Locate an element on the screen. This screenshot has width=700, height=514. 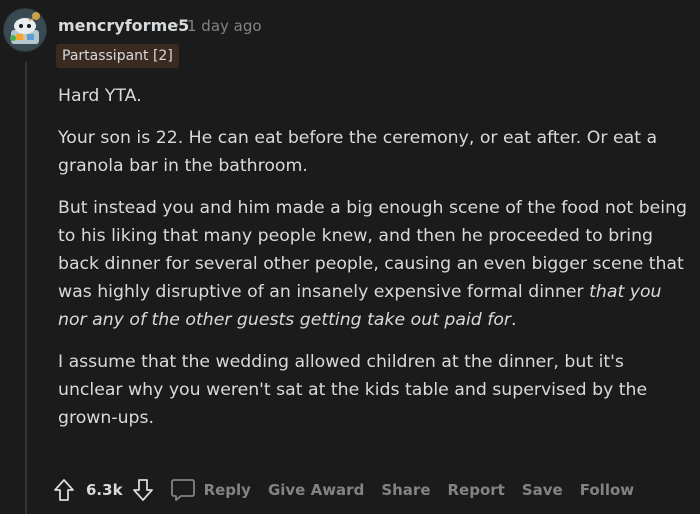
reply-label: Reply is located at coordinates (227, 490).